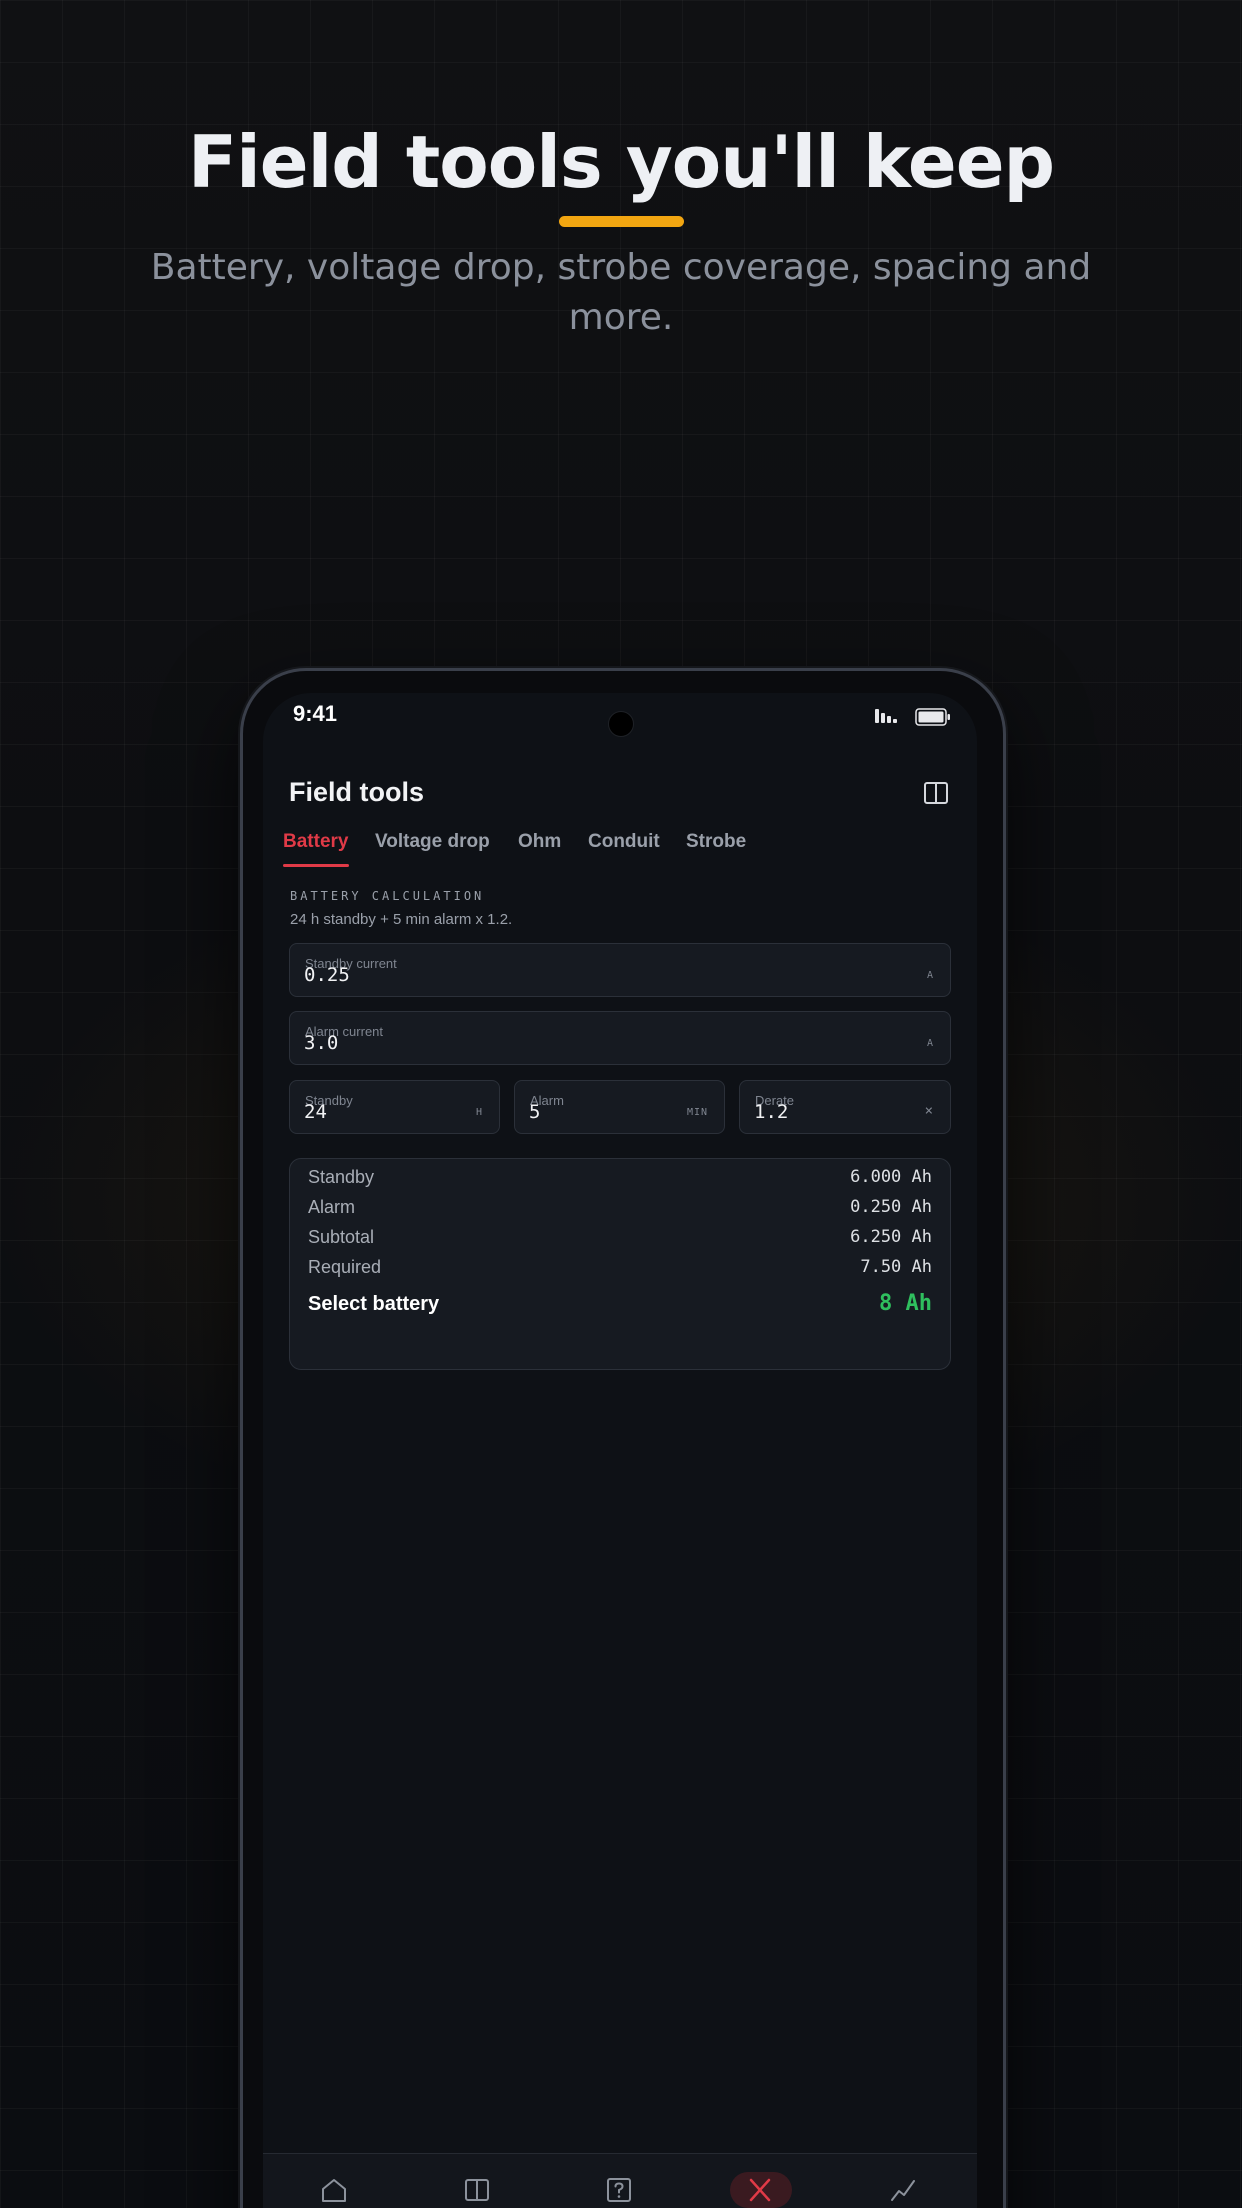  I want to click on panel-icon, so click(477, 2190).